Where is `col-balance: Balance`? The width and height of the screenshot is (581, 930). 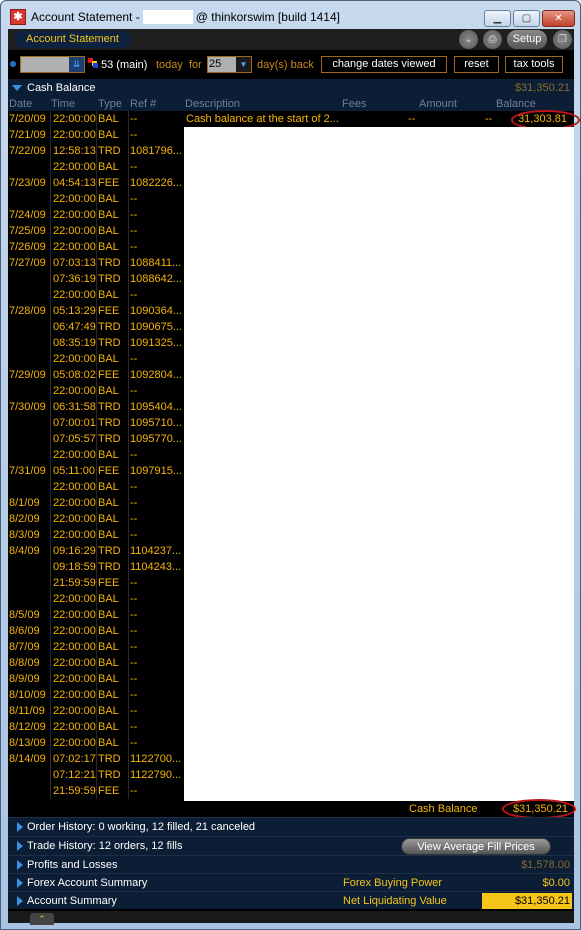 col-balance: Balance is located at coordinates (516, 104).